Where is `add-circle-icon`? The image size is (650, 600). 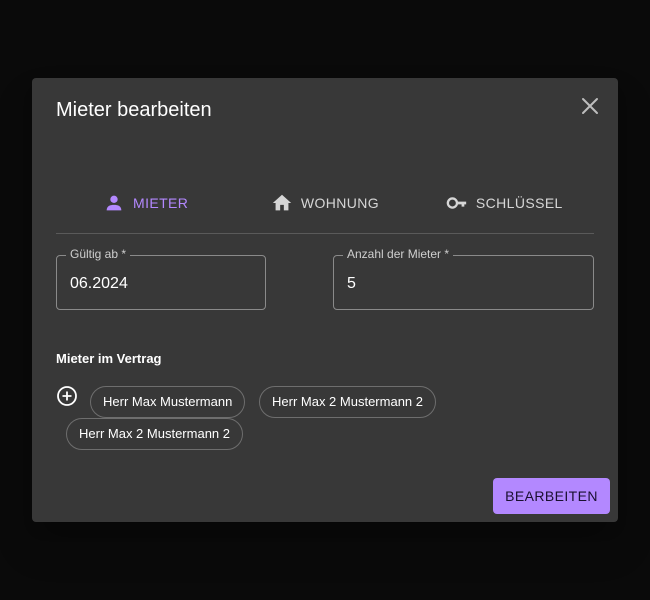
add-circle-icon is located at coordinates (67, 396).